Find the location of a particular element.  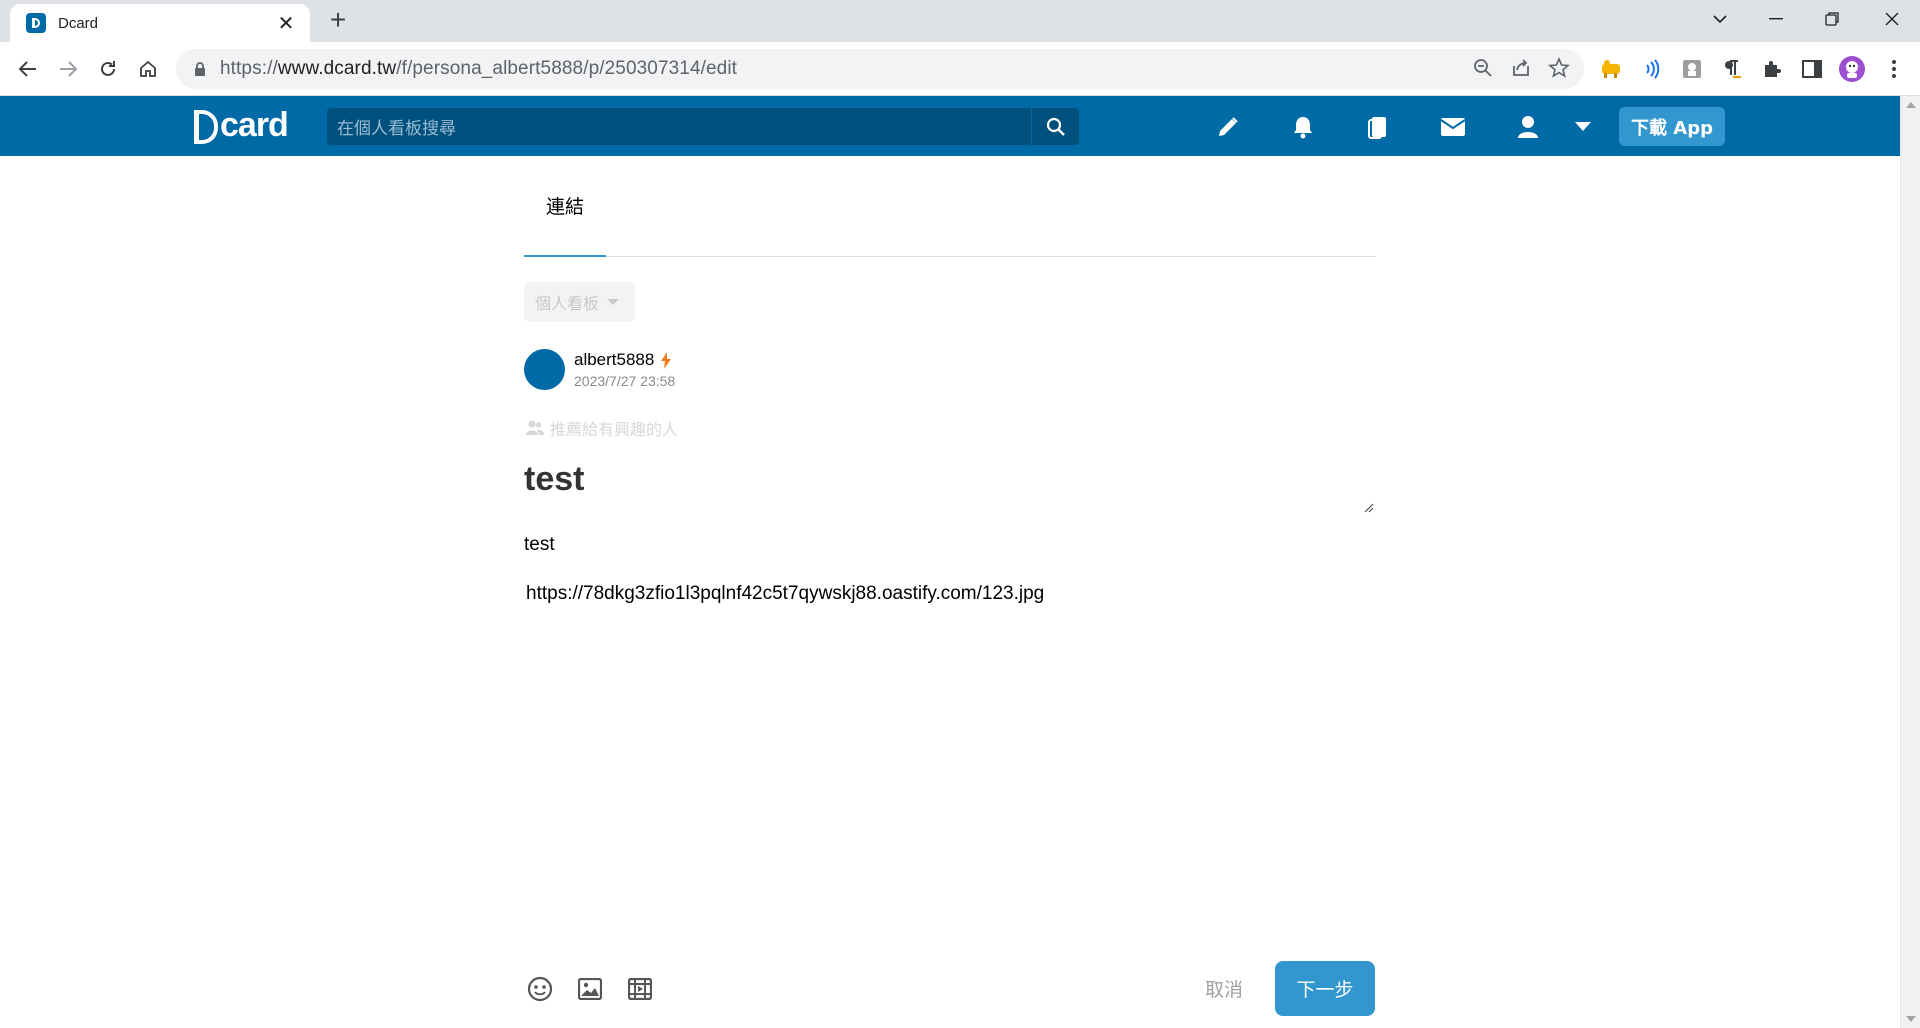

minimize-icon is located at coordinates (1776, 19).